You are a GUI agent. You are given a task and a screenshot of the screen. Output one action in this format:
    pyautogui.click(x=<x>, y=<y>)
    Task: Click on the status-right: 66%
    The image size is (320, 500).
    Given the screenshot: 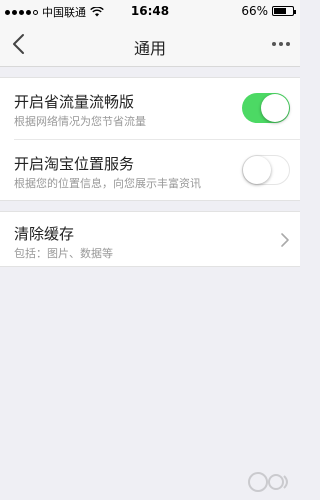 What is the action you would take?
    pyautogui.click(x=268, y=11)
    